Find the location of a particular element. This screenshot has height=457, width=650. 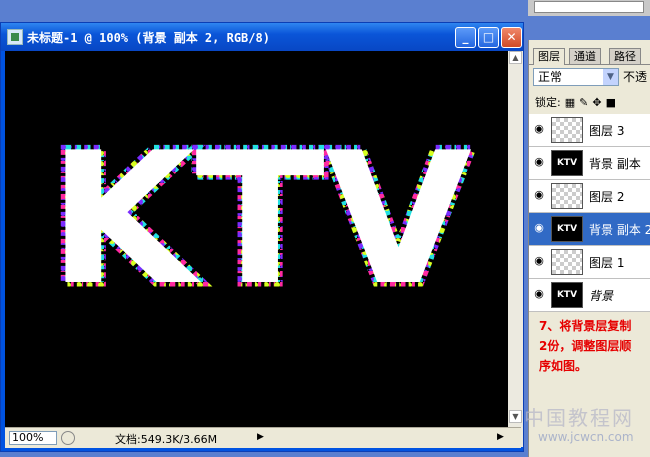

layer-row: ◉ 图层 2 is located at coordinates (589, 196).